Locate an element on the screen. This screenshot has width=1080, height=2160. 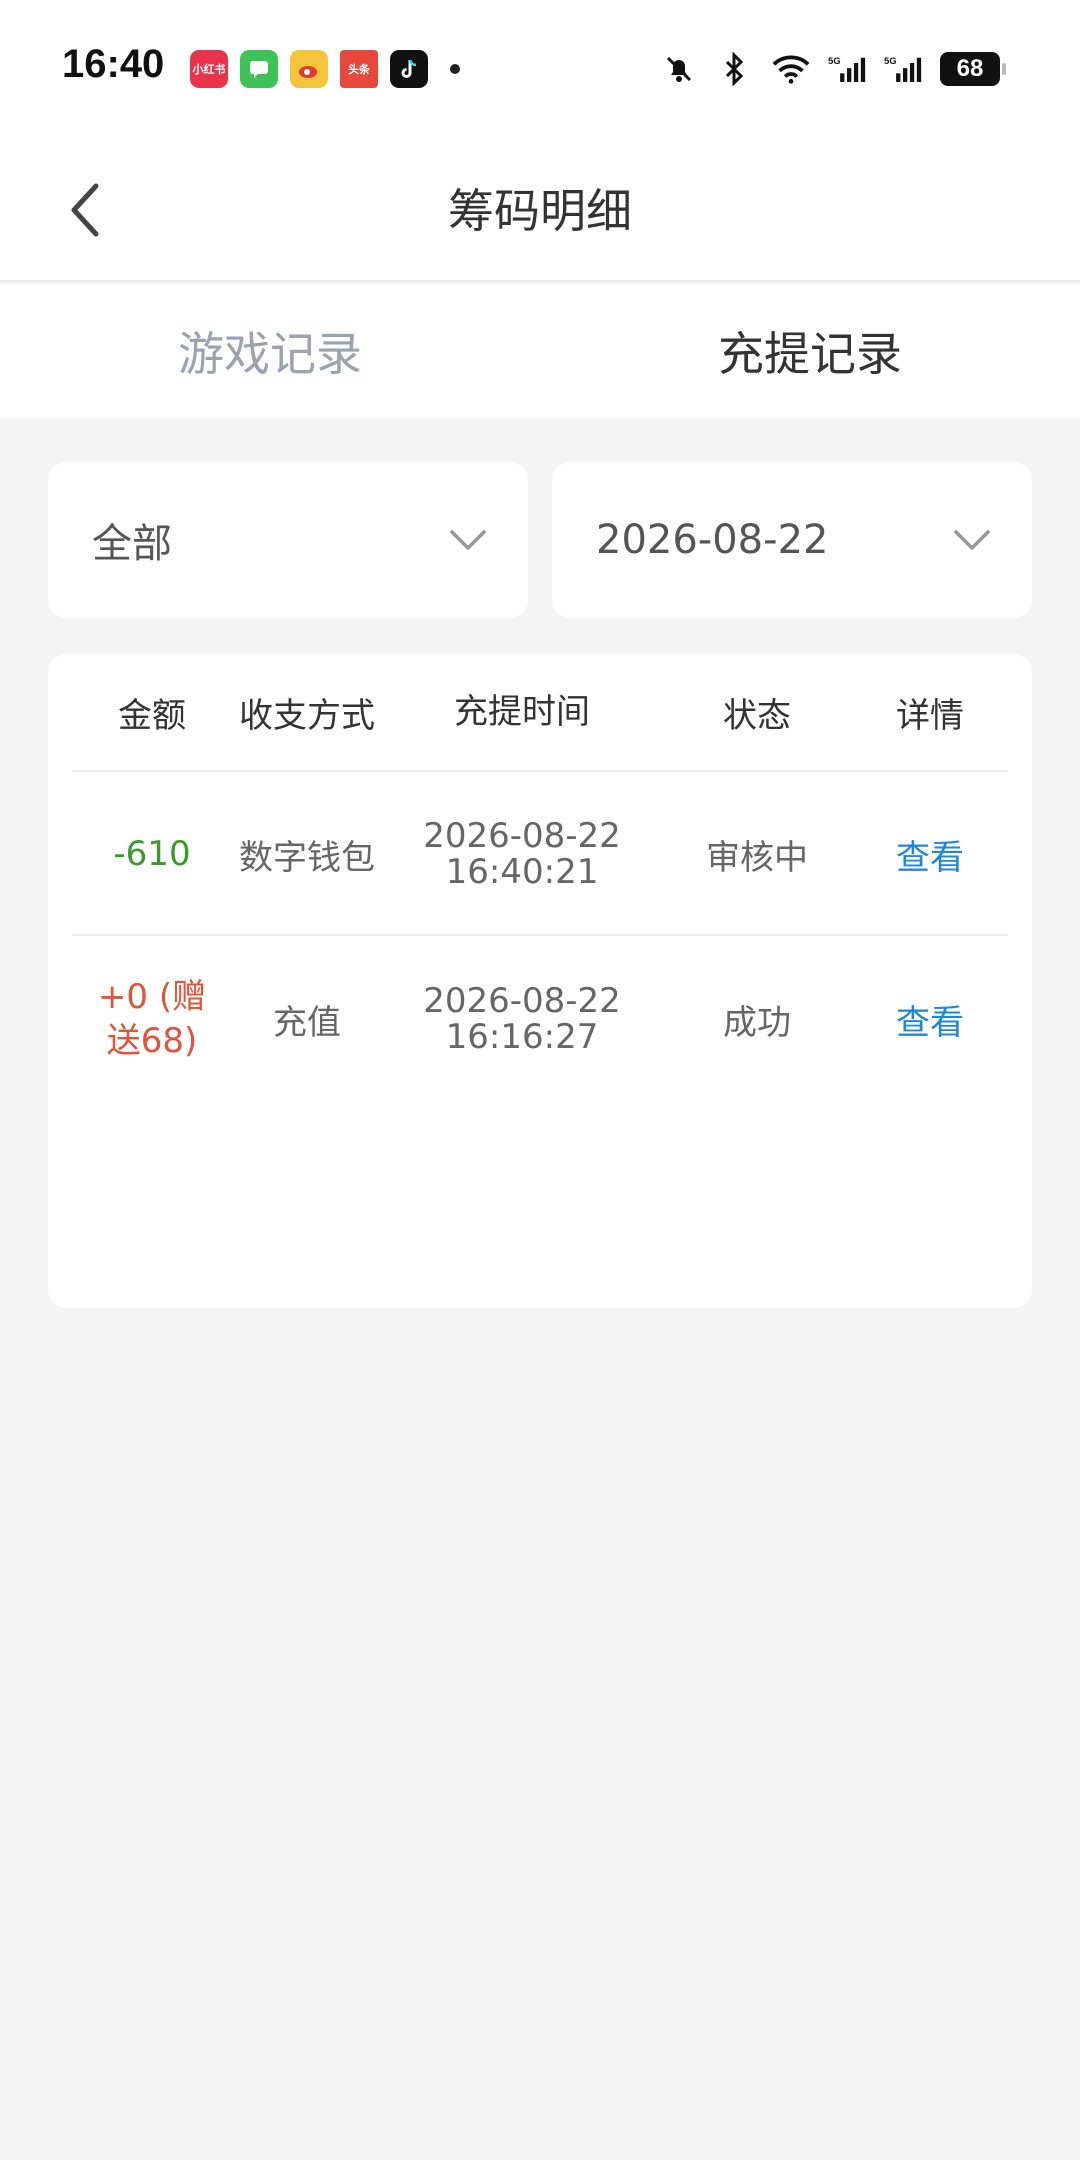
battery-icon: 68 is located at coordinates (973, 69).